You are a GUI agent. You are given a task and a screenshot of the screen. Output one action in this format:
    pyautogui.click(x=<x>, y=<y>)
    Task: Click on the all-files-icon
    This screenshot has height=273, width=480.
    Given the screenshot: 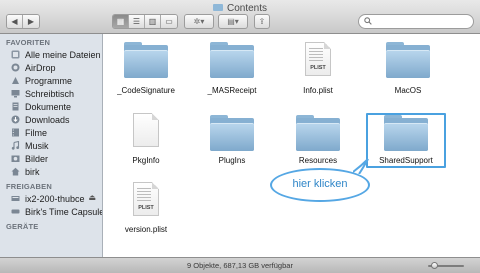 What is the action you would take?
    pyautogui.click(x=15, y=54)
    